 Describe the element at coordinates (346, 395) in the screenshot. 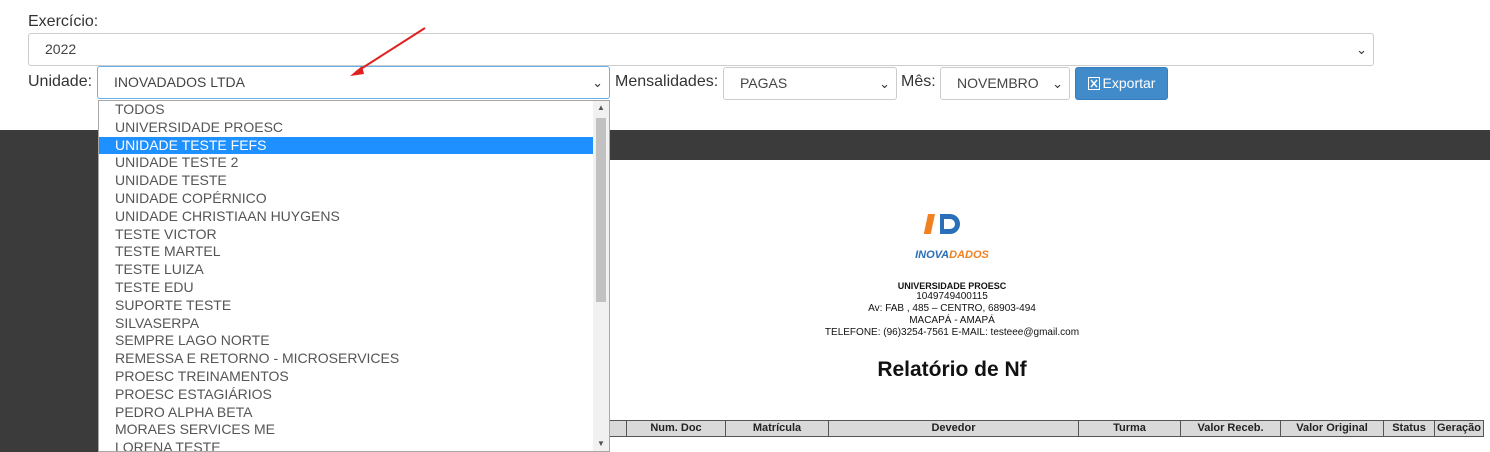

I see `dropdown-option: PROESC ESTAGIÁRIOS` at that location.